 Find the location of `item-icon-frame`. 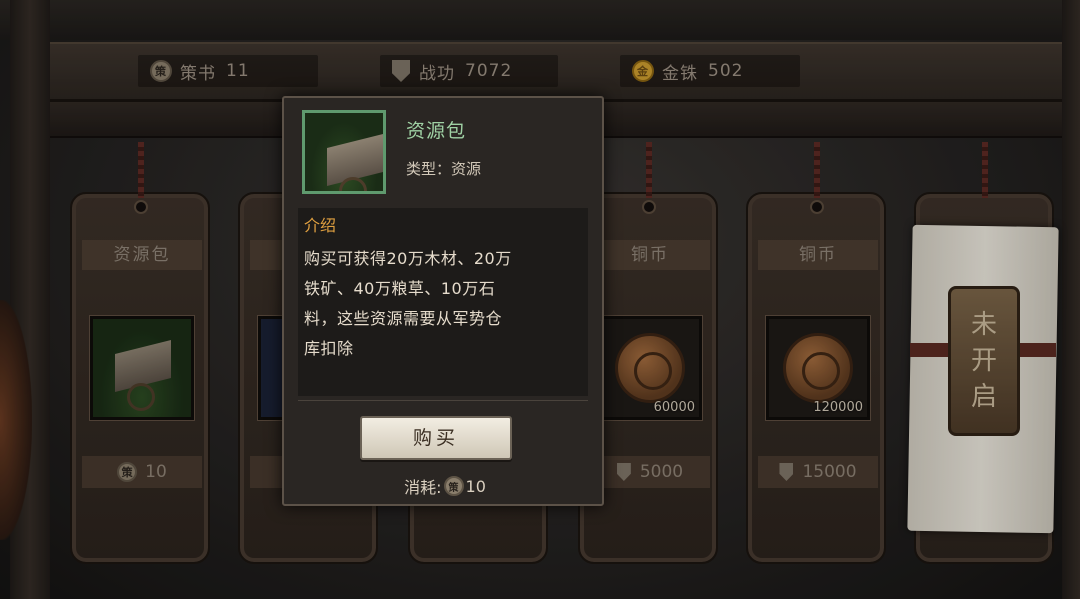

item-icon-frame is located at coordinates (344, 152).